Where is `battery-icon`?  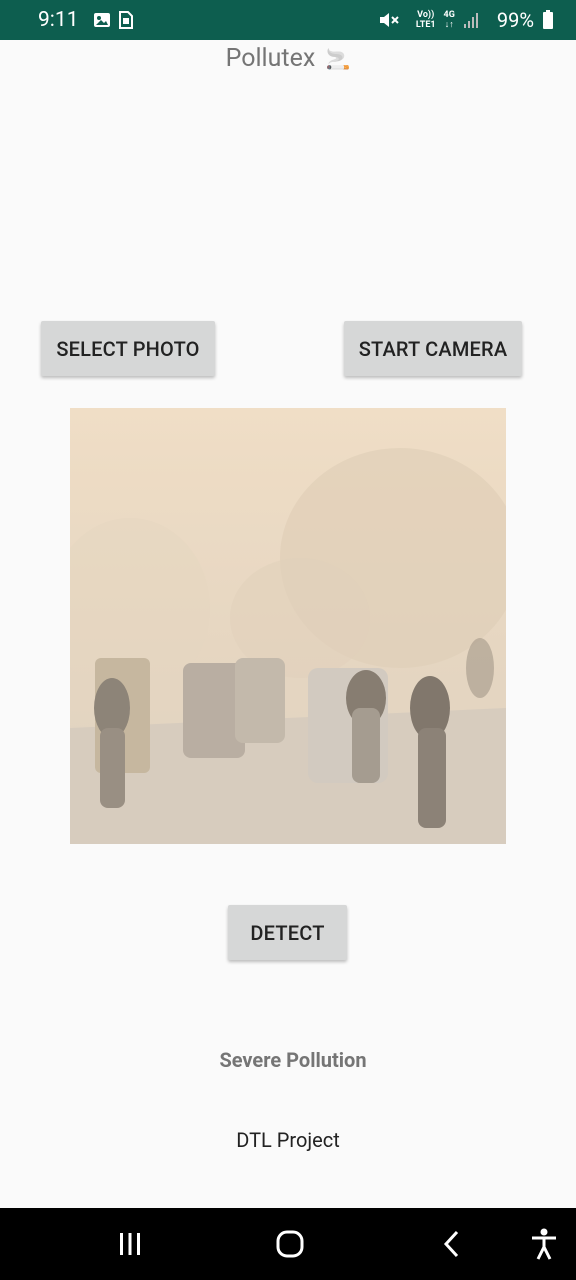 battery-icon is located at coordinates (548, 20).